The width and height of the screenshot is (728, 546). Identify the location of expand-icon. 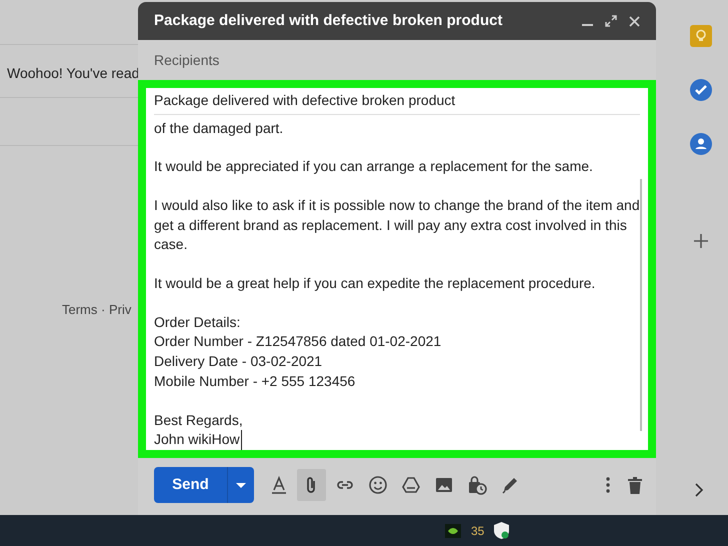
(611, 21).